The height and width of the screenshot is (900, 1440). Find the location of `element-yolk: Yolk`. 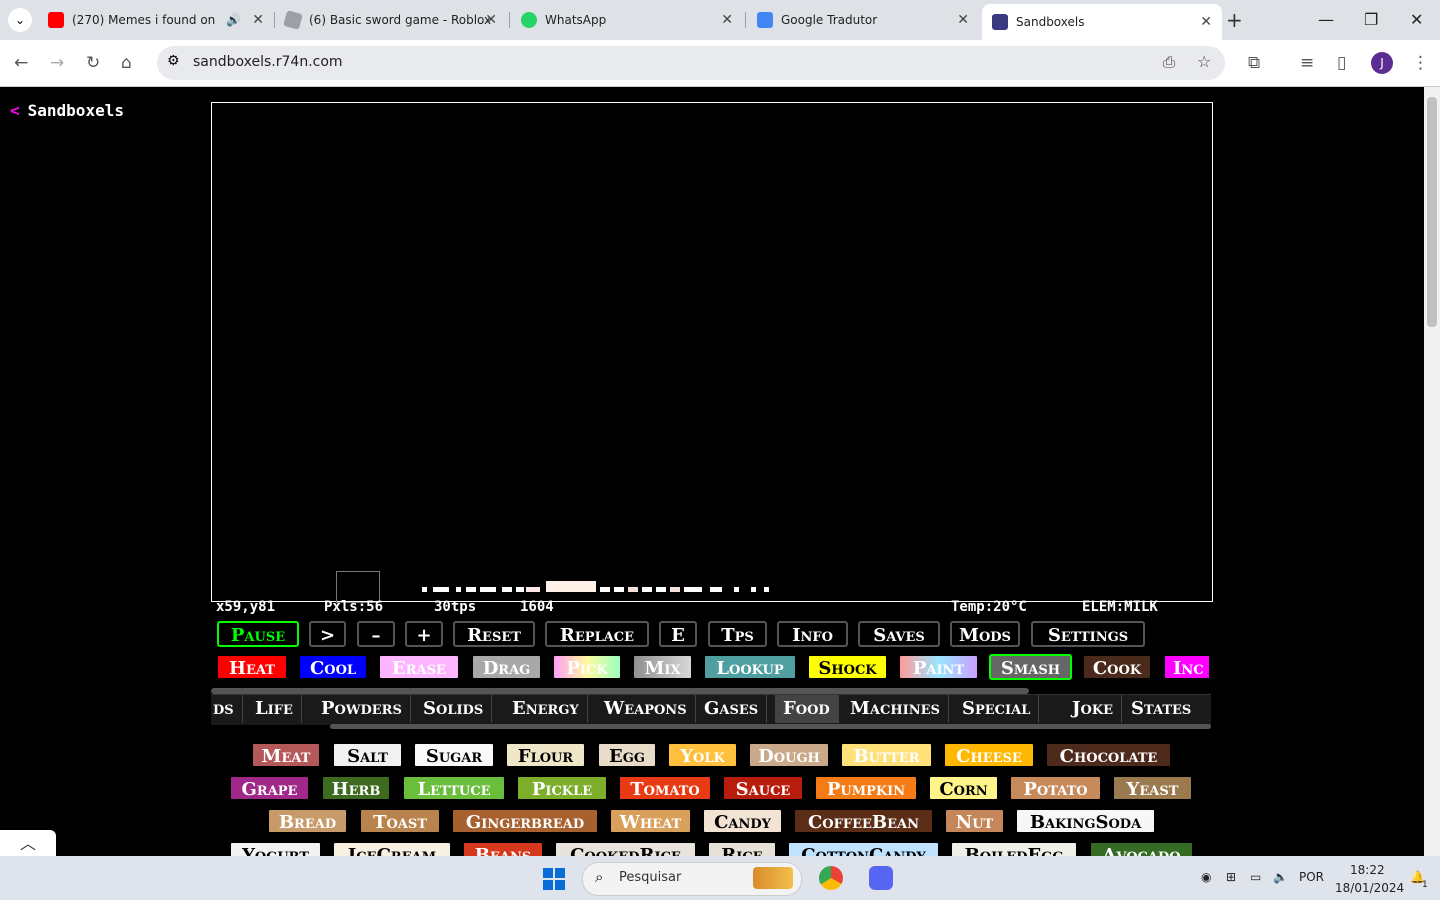

element-yolk: Yolk is located at coordinates (702, 755).